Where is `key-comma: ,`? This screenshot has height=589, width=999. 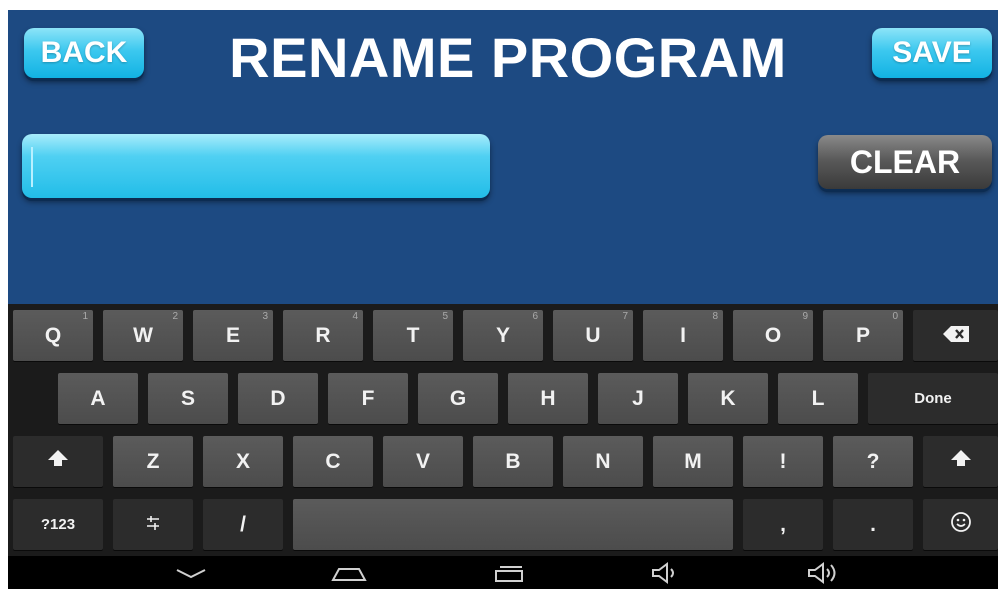
key-comma: , is located at coordinates (783, 524).